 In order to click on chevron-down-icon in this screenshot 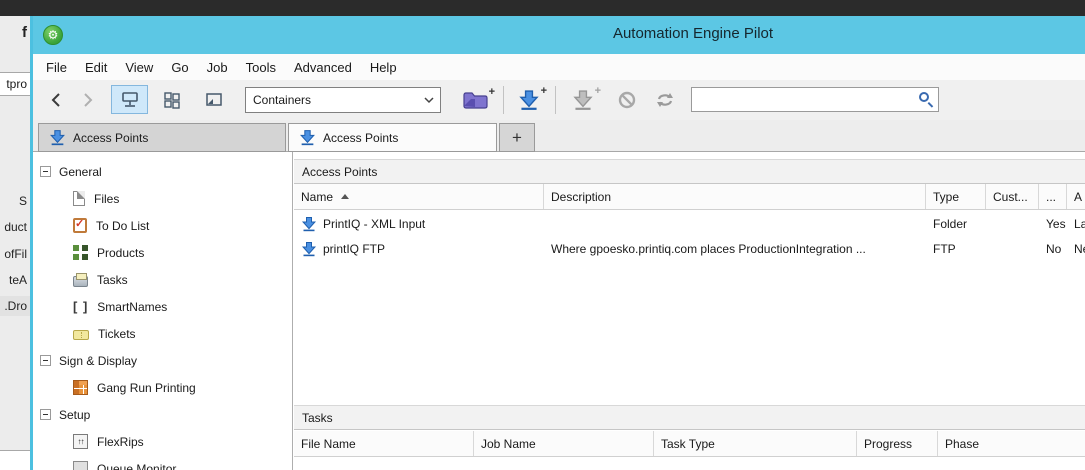, I will do `click(429, 100)`.